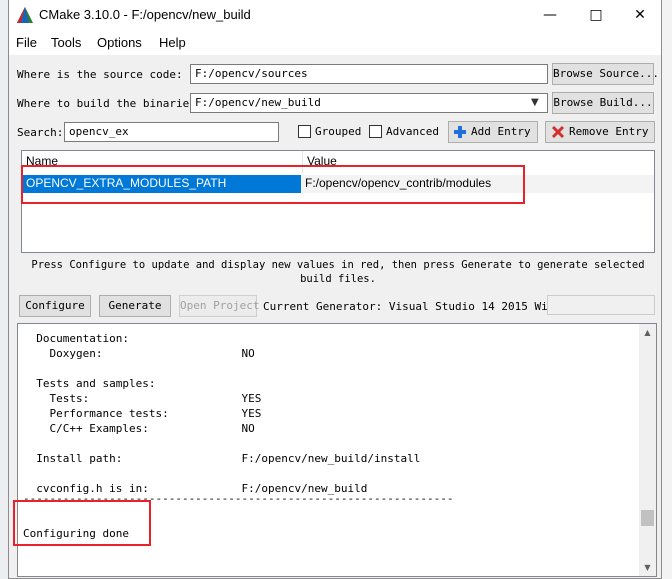  I want to click on minimize-icon: —, so click(550, 15).